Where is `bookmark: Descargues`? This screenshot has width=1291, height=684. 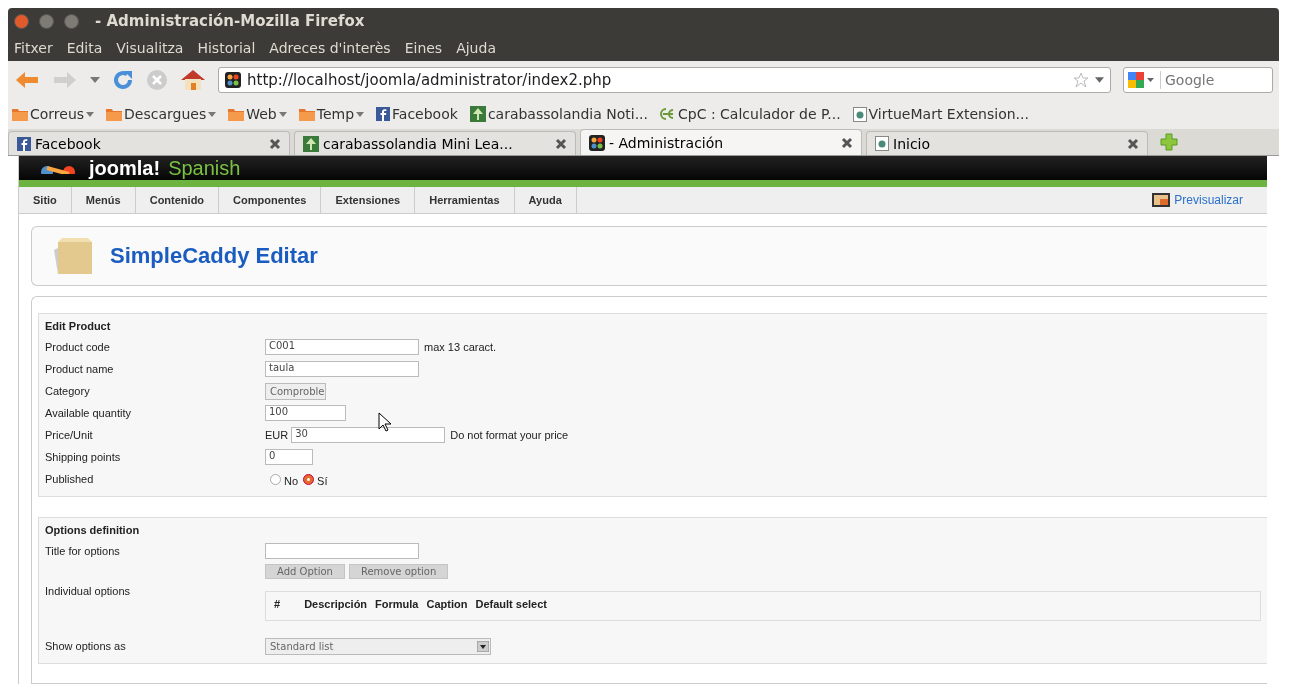 bookmark: Descargues is located at coordinates (161, 114).